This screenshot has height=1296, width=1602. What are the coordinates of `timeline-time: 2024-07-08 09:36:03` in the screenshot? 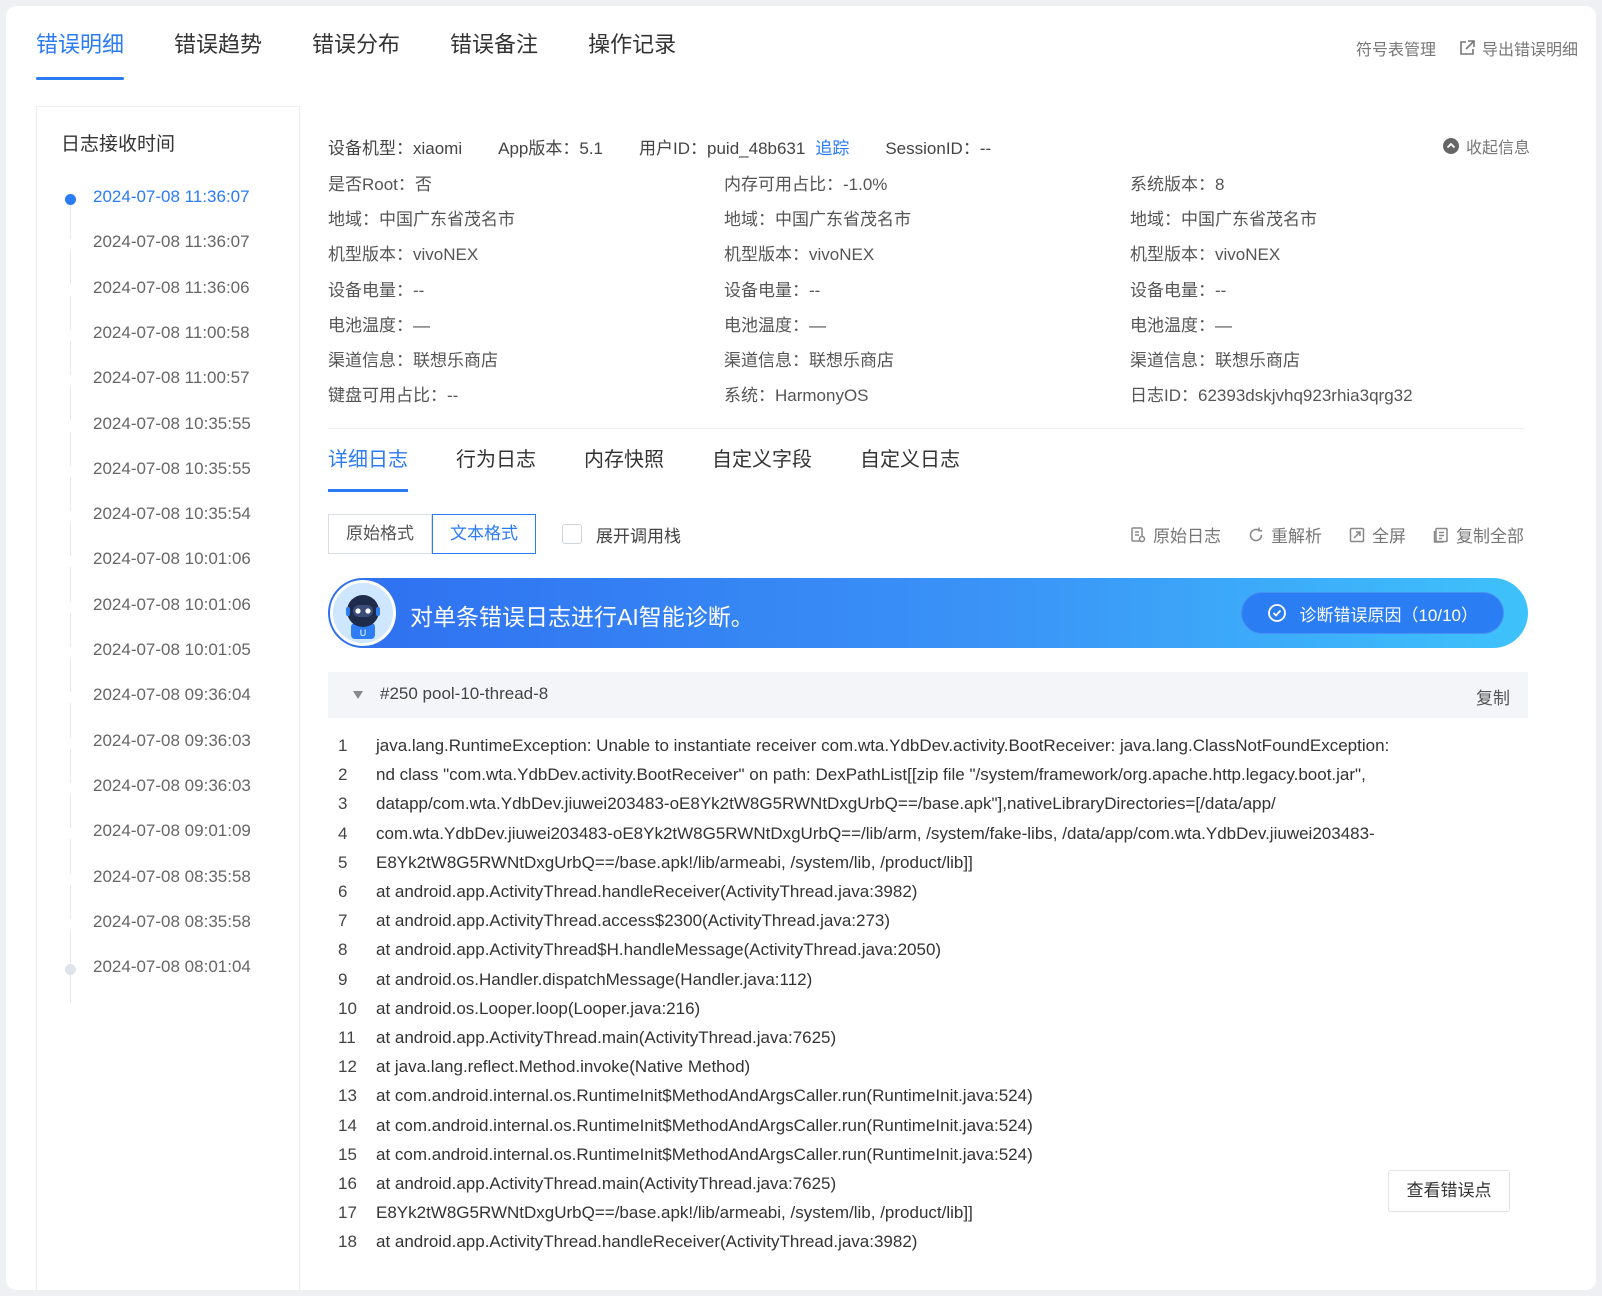 It's located at (172, 740).